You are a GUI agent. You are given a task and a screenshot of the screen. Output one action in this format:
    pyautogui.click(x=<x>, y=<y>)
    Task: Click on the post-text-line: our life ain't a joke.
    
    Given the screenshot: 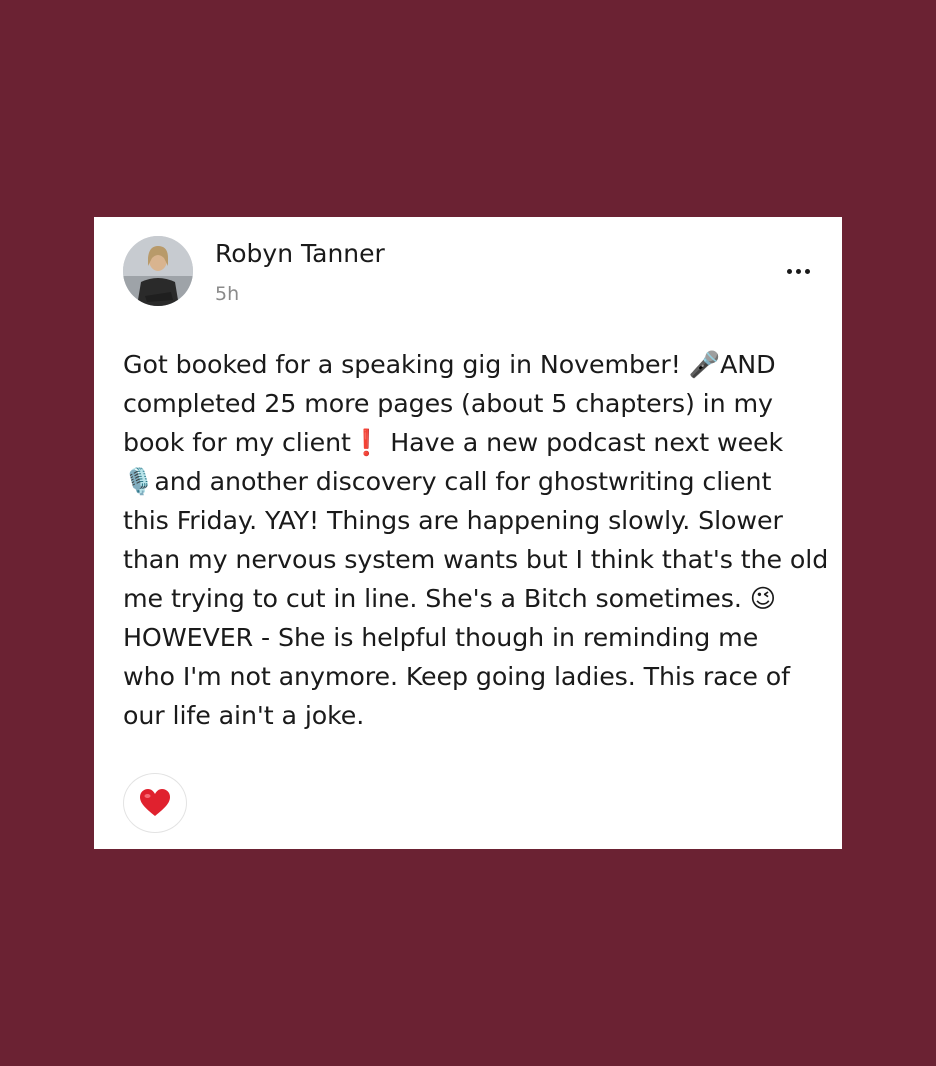 What is the action you would take?
    pyautogui.click(x=244, y=715)
    